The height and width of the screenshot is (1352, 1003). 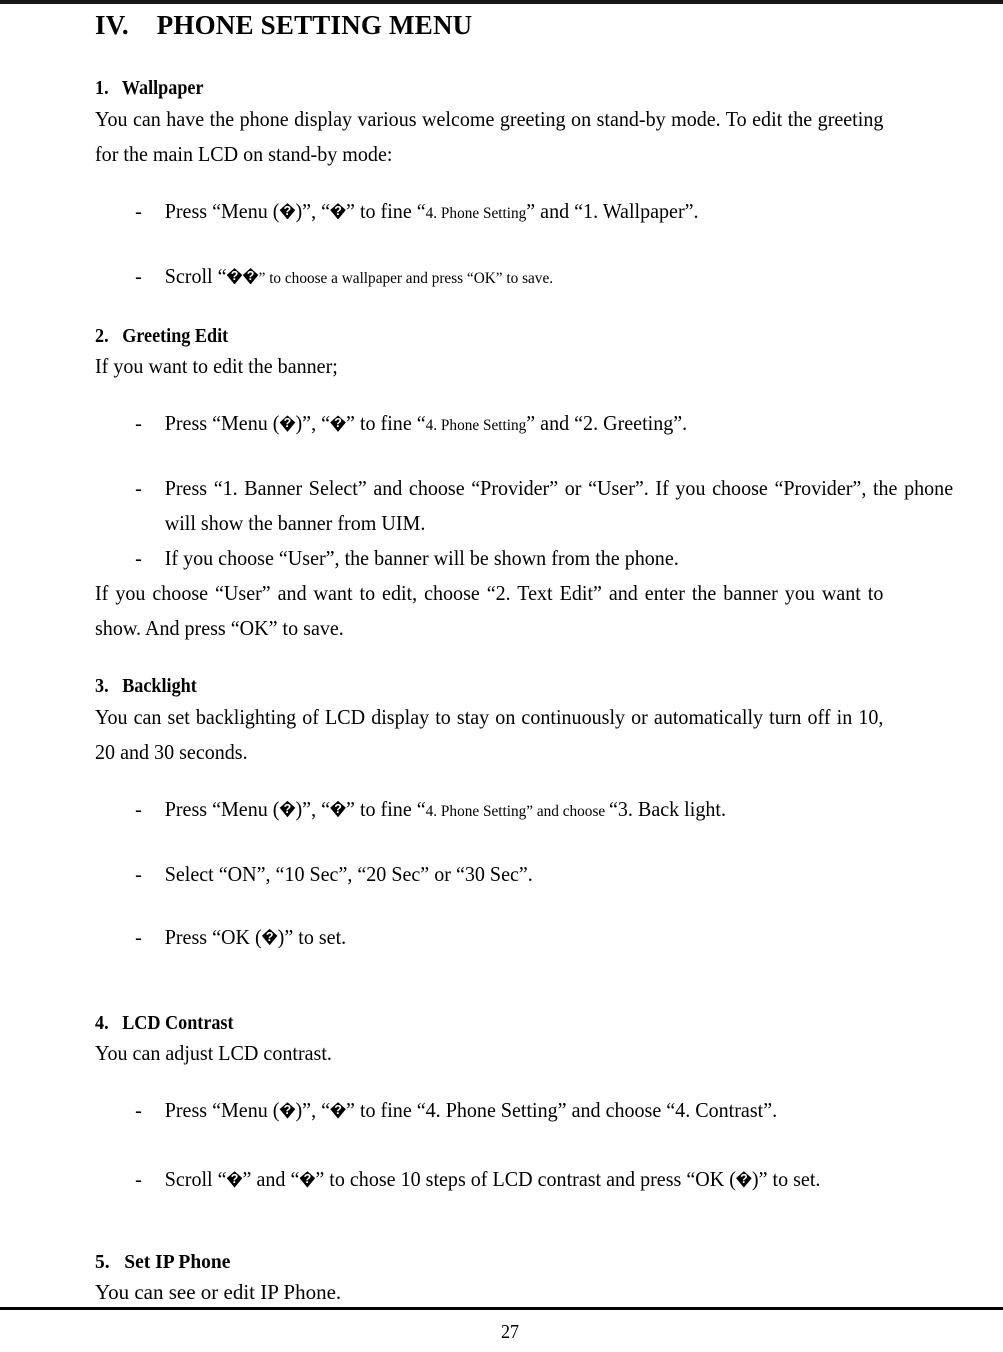 I want to click on section-intro-5: You can see or edit IP Phone., so click(x=218, y=1292).